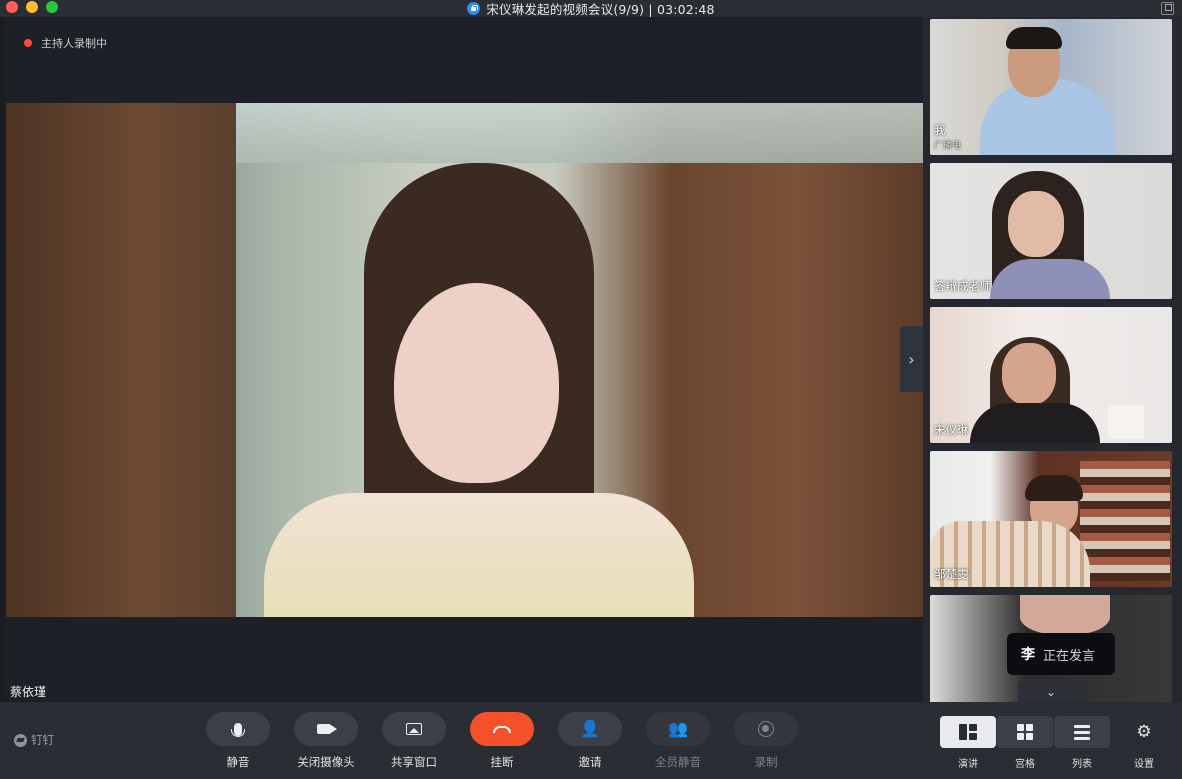 The width and height of the screenshot is (1182, 779). I want to click on camera-pill, so click(326, 729).